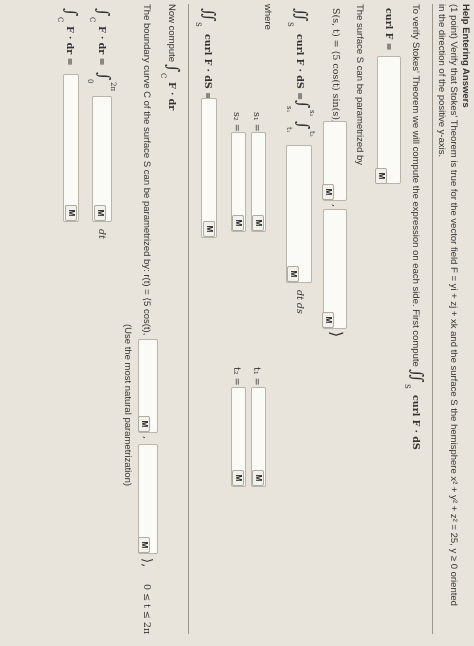 This screenshot has width=474, height=646. I want to click on curl-answer-input, so click(389, 120).